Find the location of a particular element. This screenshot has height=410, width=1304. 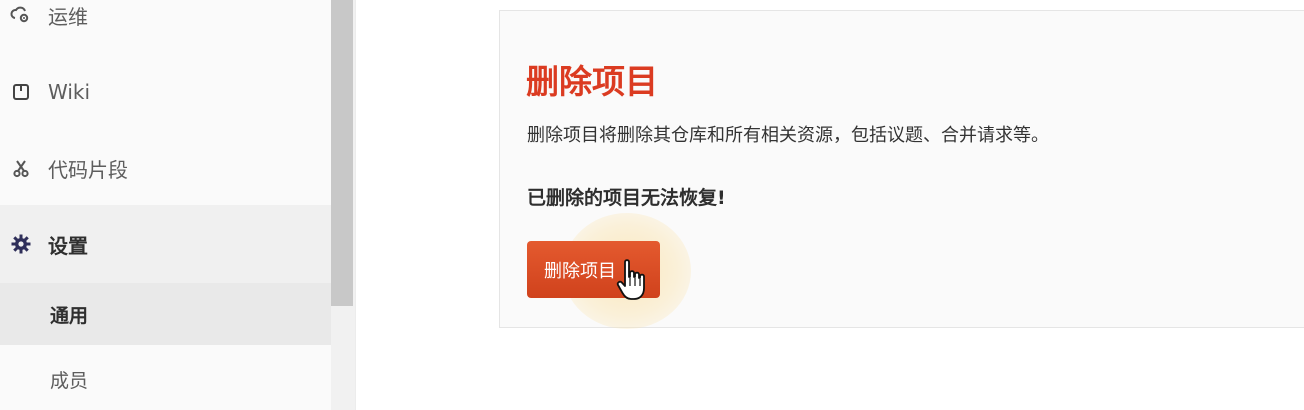

sidebar-item-label: 运维 is located at coordinates (68, 16).